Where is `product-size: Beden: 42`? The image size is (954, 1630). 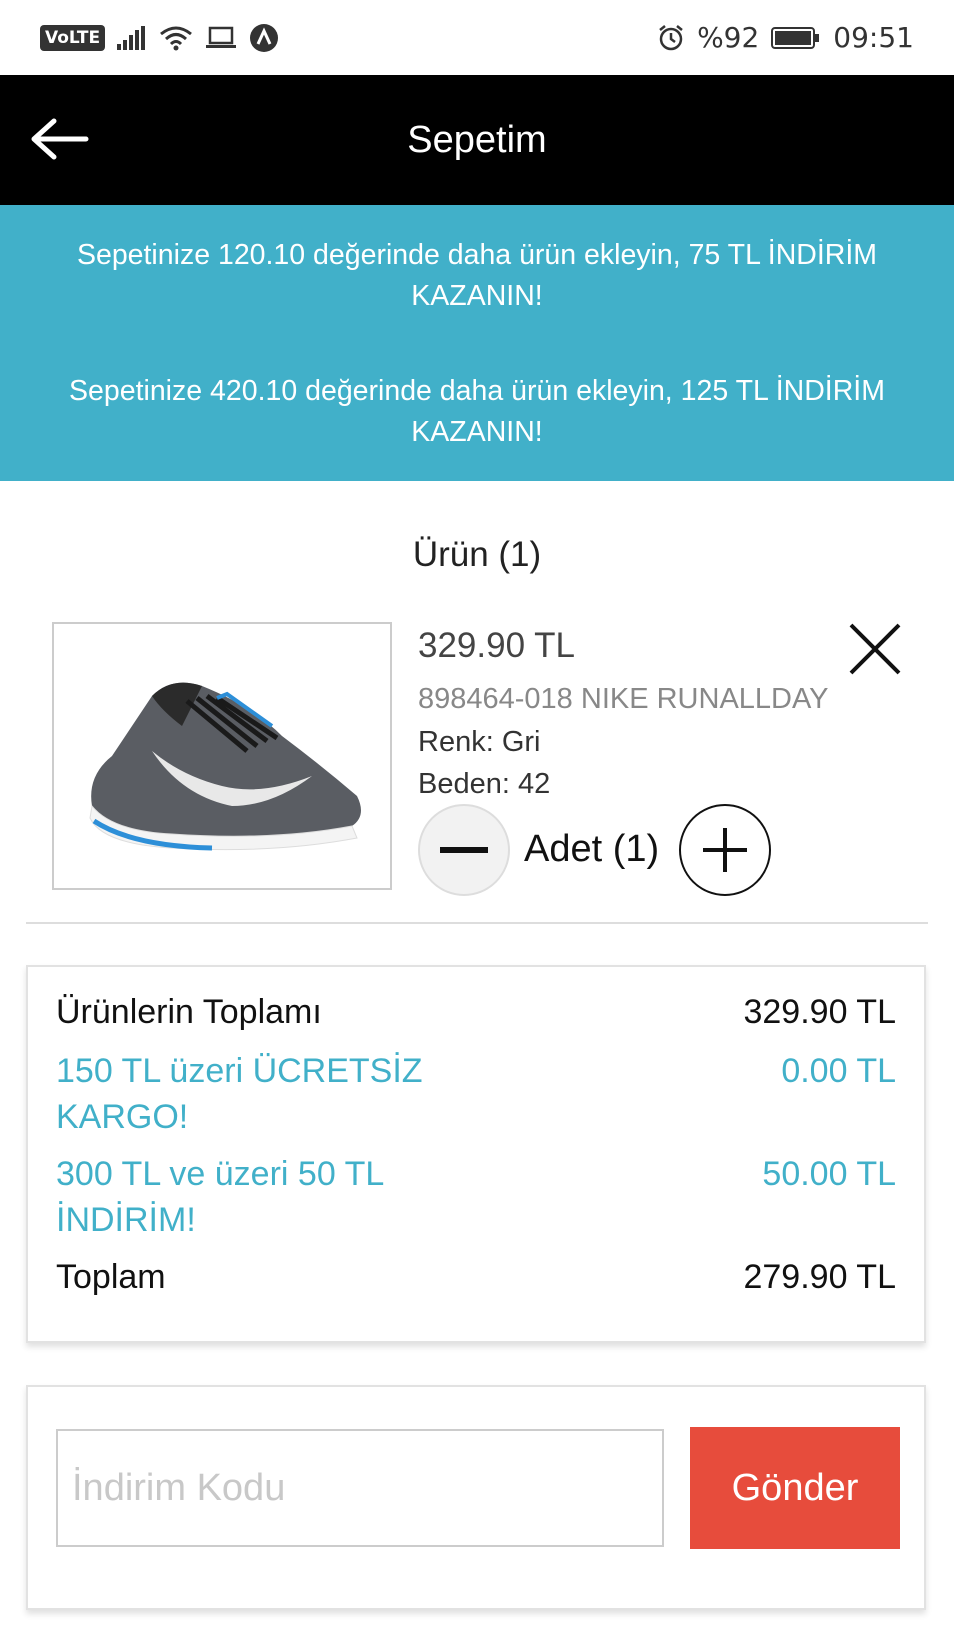
product-size: Beden: 42 is located at coordinates (484, 784).